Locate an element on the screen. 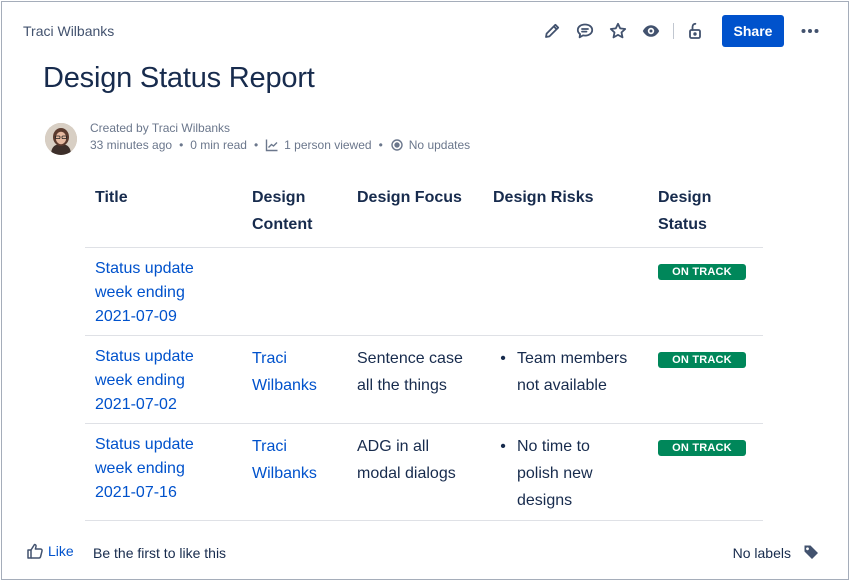  header-design-status: Design Status is located at coordinates (685, 211).